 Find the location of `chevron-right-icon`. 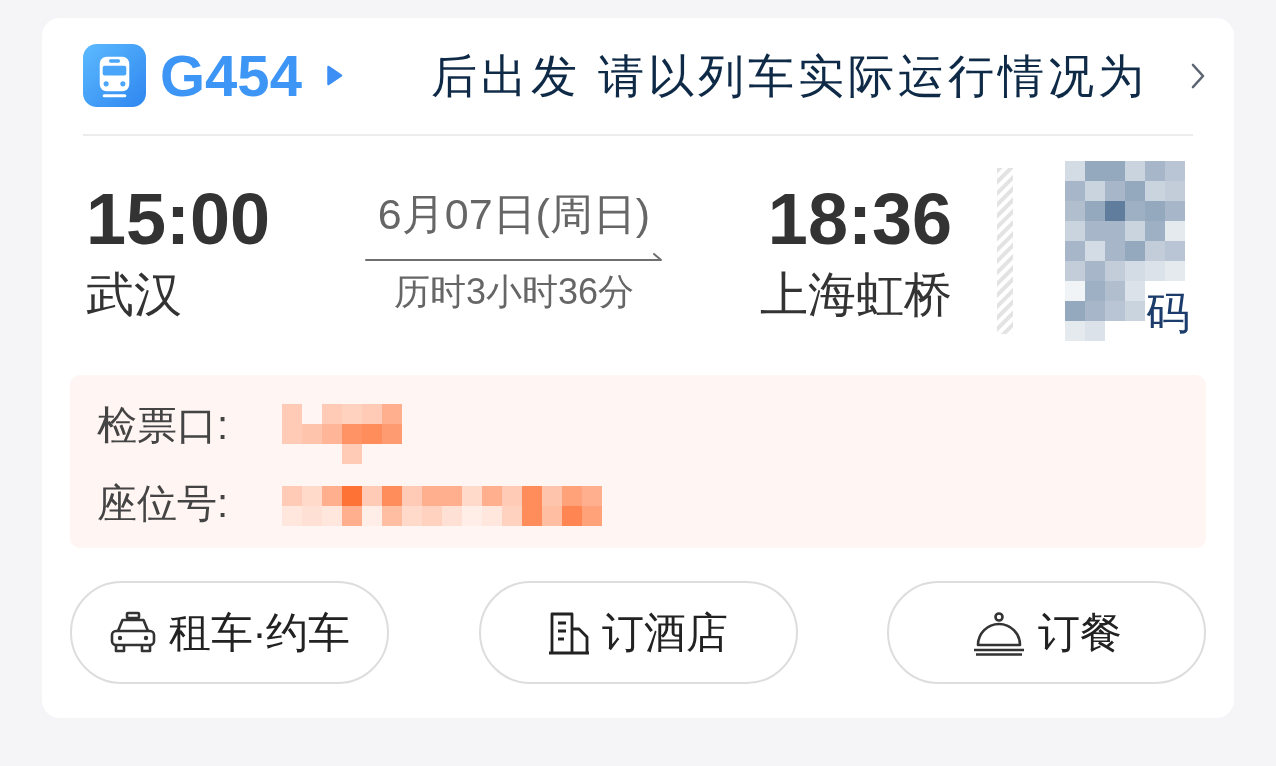

chevron-right-icon is located at coordinates (1198, 75).